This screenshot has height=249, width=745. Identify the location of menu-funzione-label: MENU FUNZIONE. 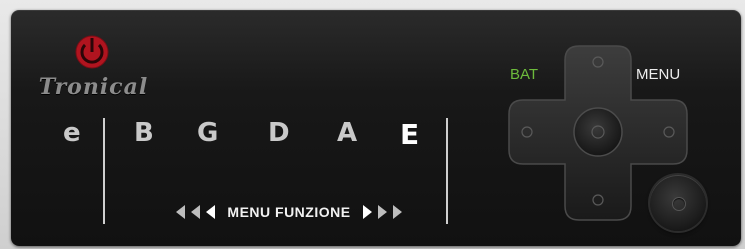
(289, 212).